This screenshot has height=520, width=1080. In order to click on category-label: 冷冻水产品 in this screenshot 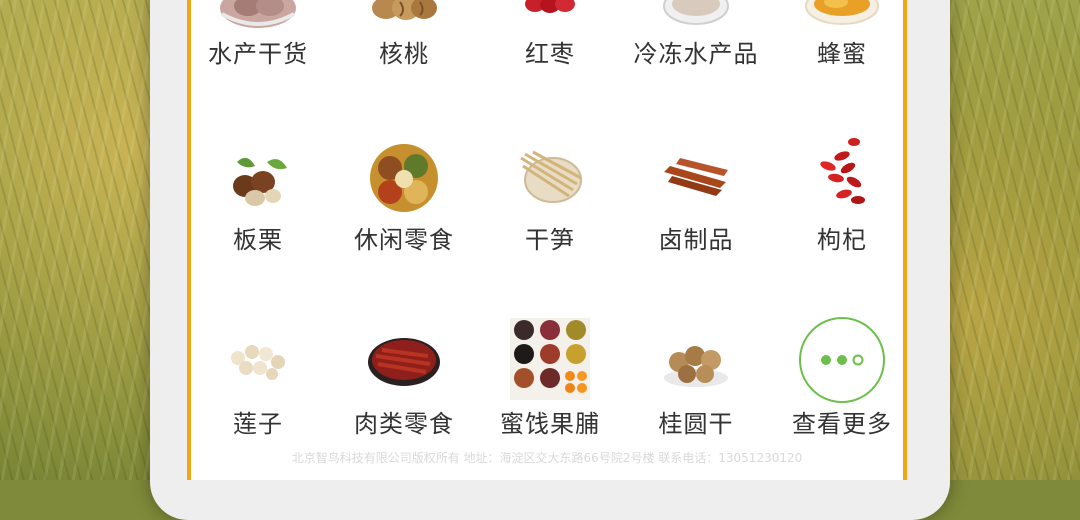, I will do `click(696, 54)`.